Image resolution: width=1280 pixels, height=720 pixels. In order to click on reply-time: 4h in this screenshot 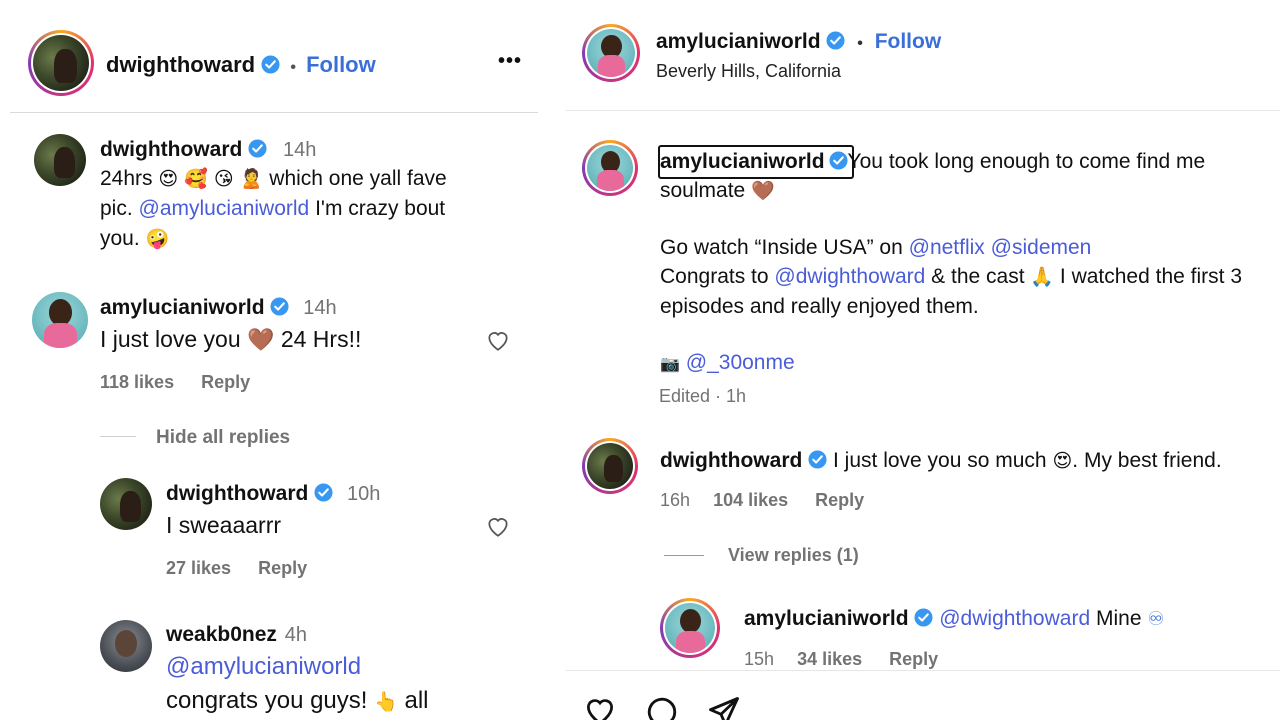, I will do `click(295, 635)`.